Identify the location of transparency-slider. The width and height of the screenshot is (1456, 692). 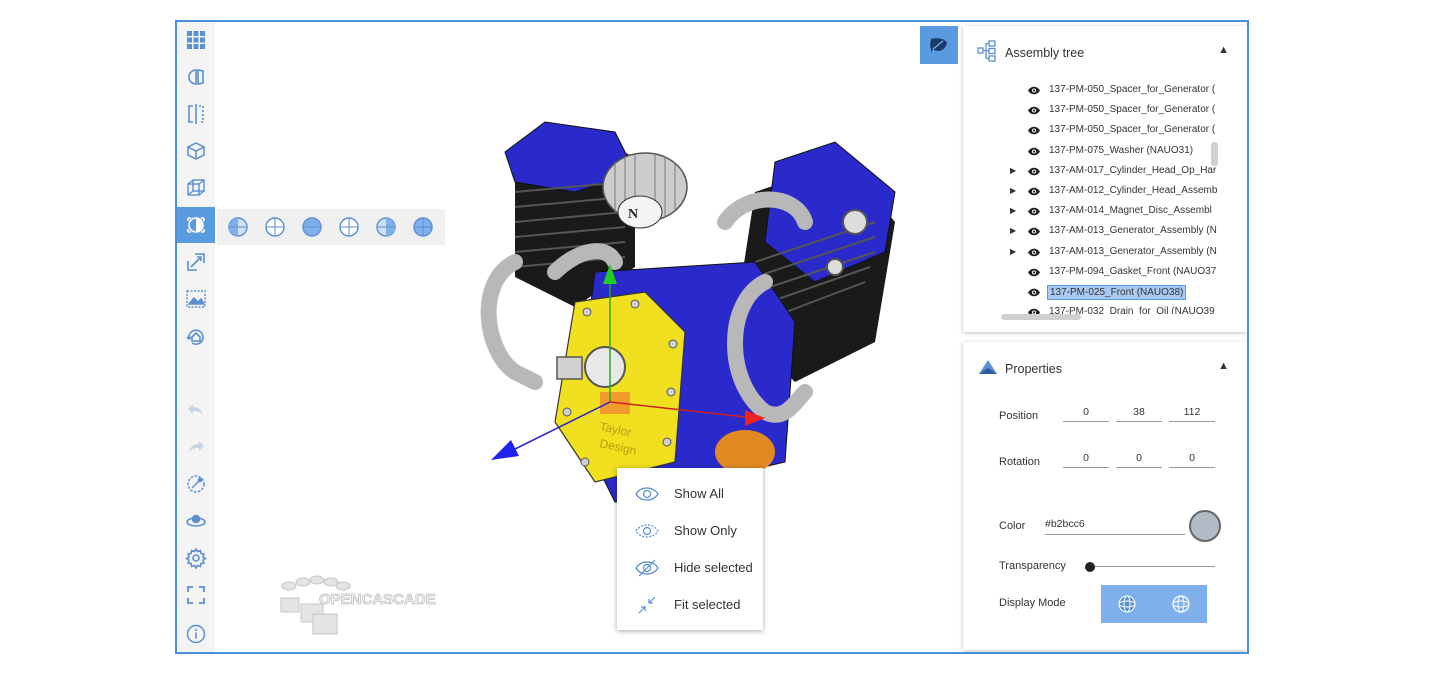
(1153, 566).